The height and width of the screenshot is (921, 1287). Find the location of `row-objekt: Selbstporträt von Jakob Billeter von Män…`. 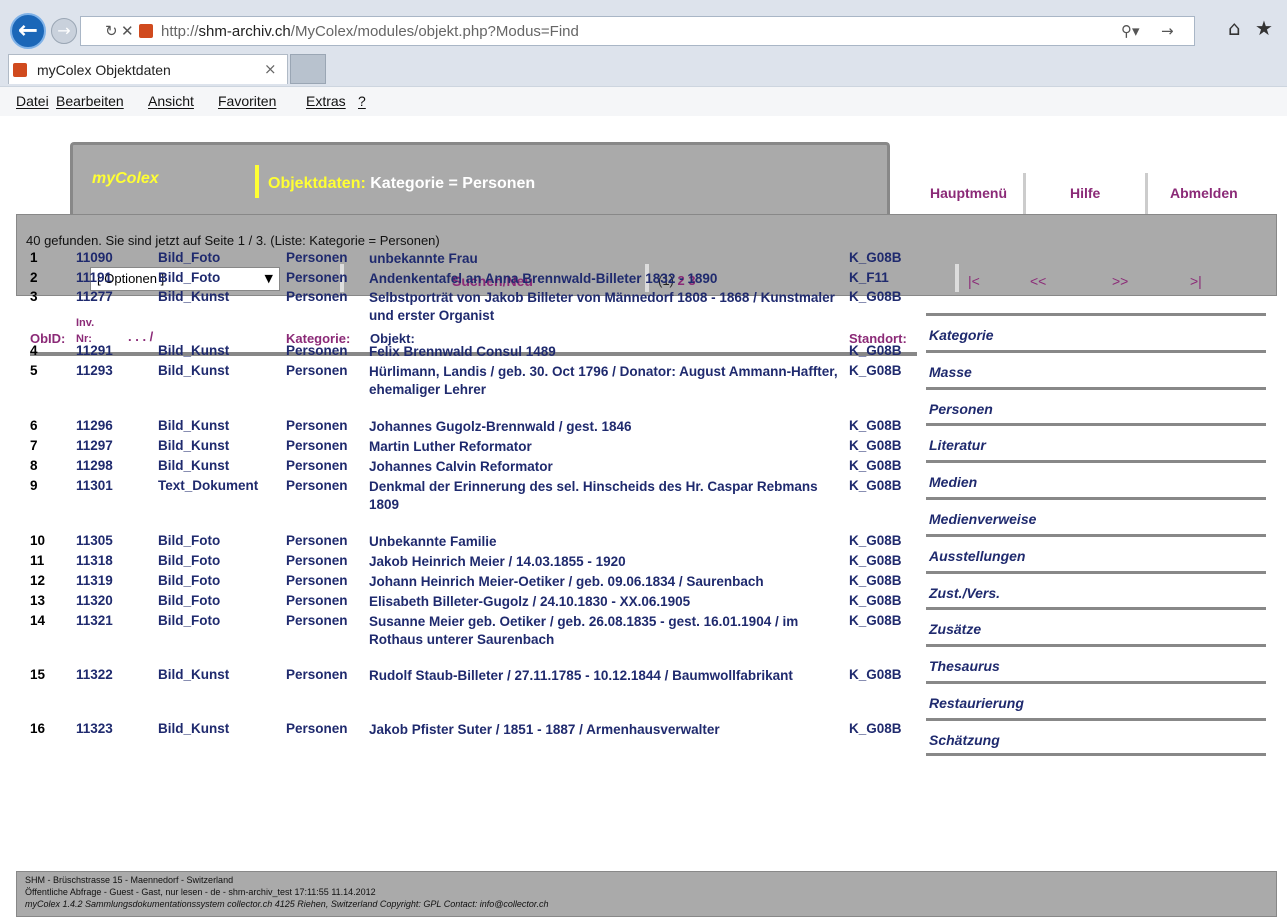

row-objekt: Selbstporträt von Jakob Billeter von Män… is located at coordinates (609, 307).